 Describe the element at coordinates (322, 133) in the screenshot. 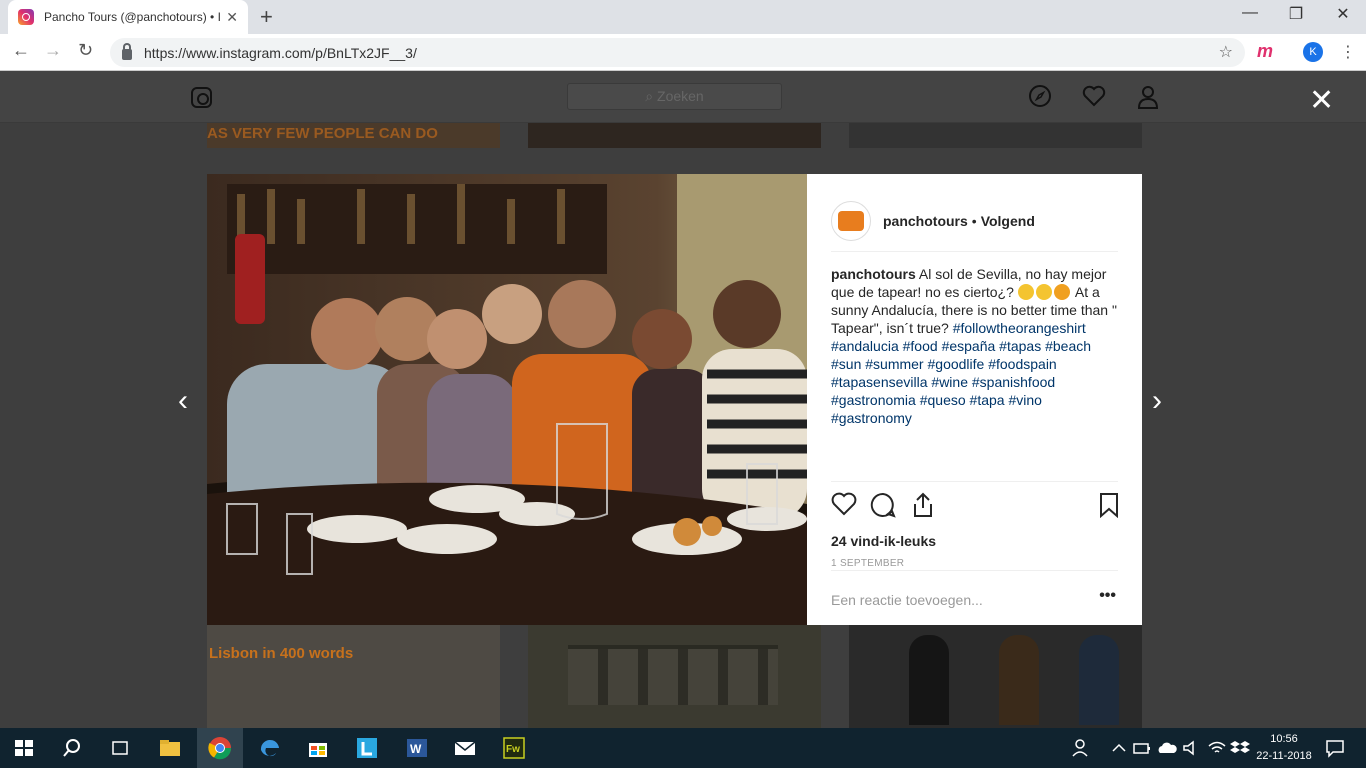

I see `grid-banner-text: AS VERY FEW PEOPLE CAN DO` at that location.